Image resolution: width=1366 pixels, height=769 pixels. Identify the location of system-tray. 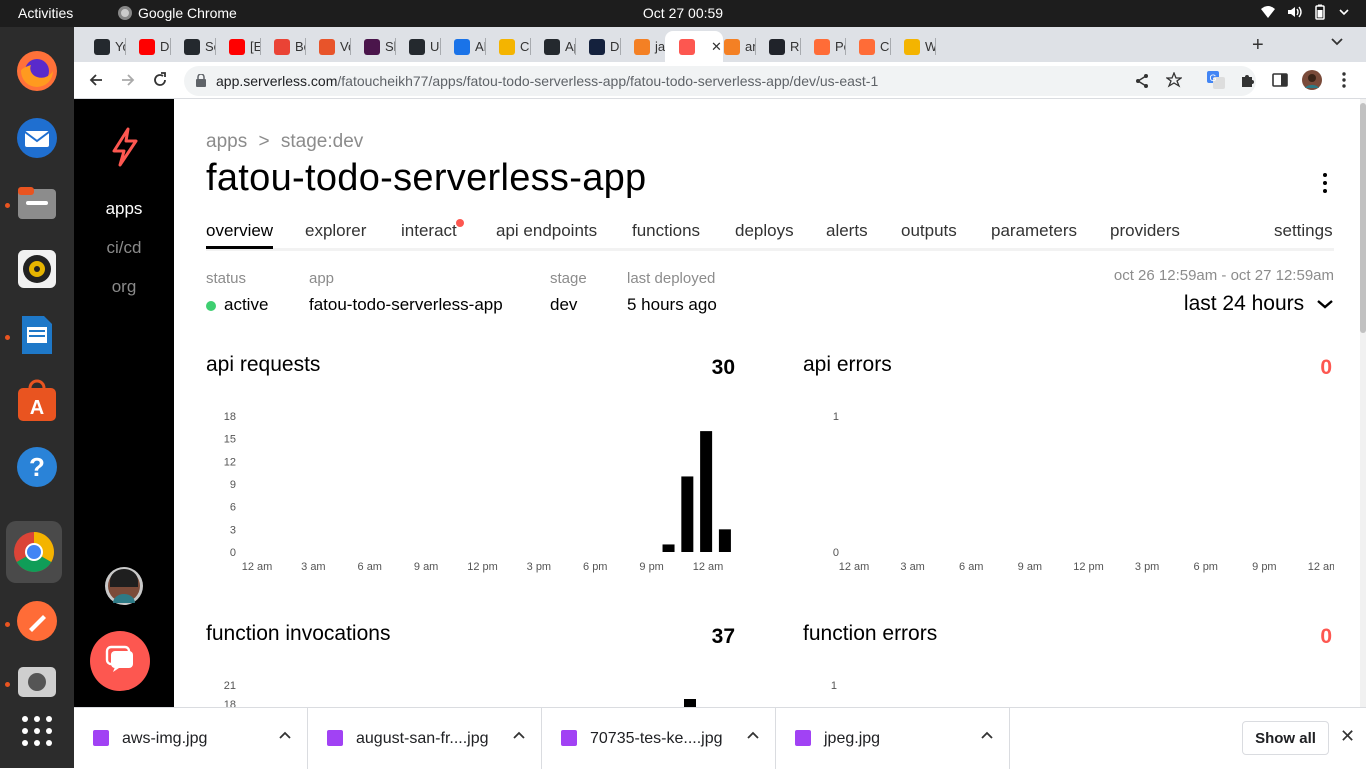
(1305, 13).